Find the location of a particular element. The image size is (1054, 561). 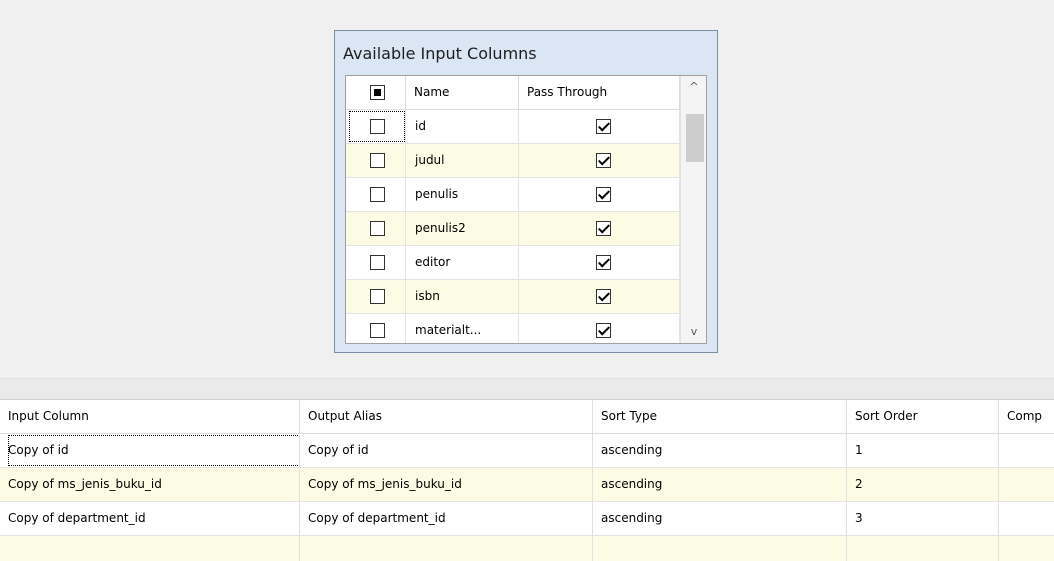

input-column-row: id is located at coordinates (513, 127).